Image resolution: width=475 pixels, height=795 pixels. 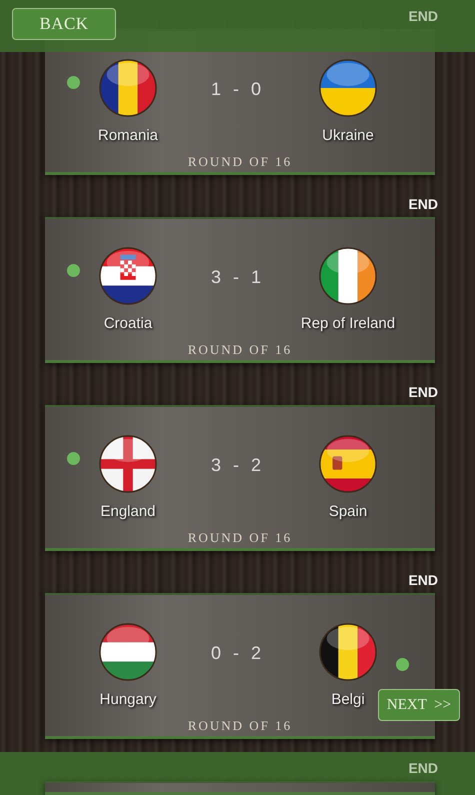 What do you see at coordinates (128, 324) in the screenshot?
I see `team-name: Croatia` at bounding box center [128, 324].